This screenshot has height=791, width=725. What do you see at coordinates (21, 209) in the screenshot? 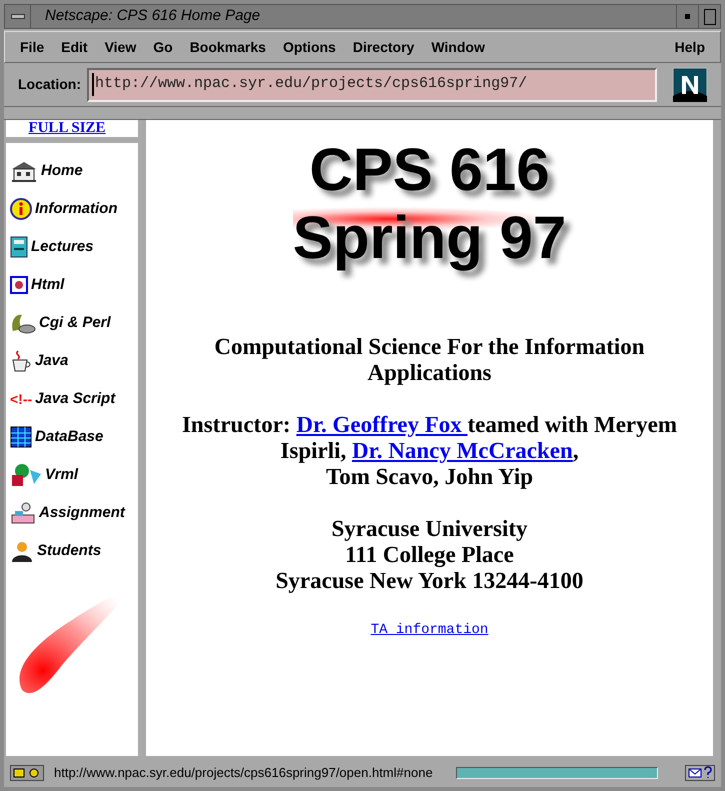
I see `info-icon` at bounding box center [21, 209].